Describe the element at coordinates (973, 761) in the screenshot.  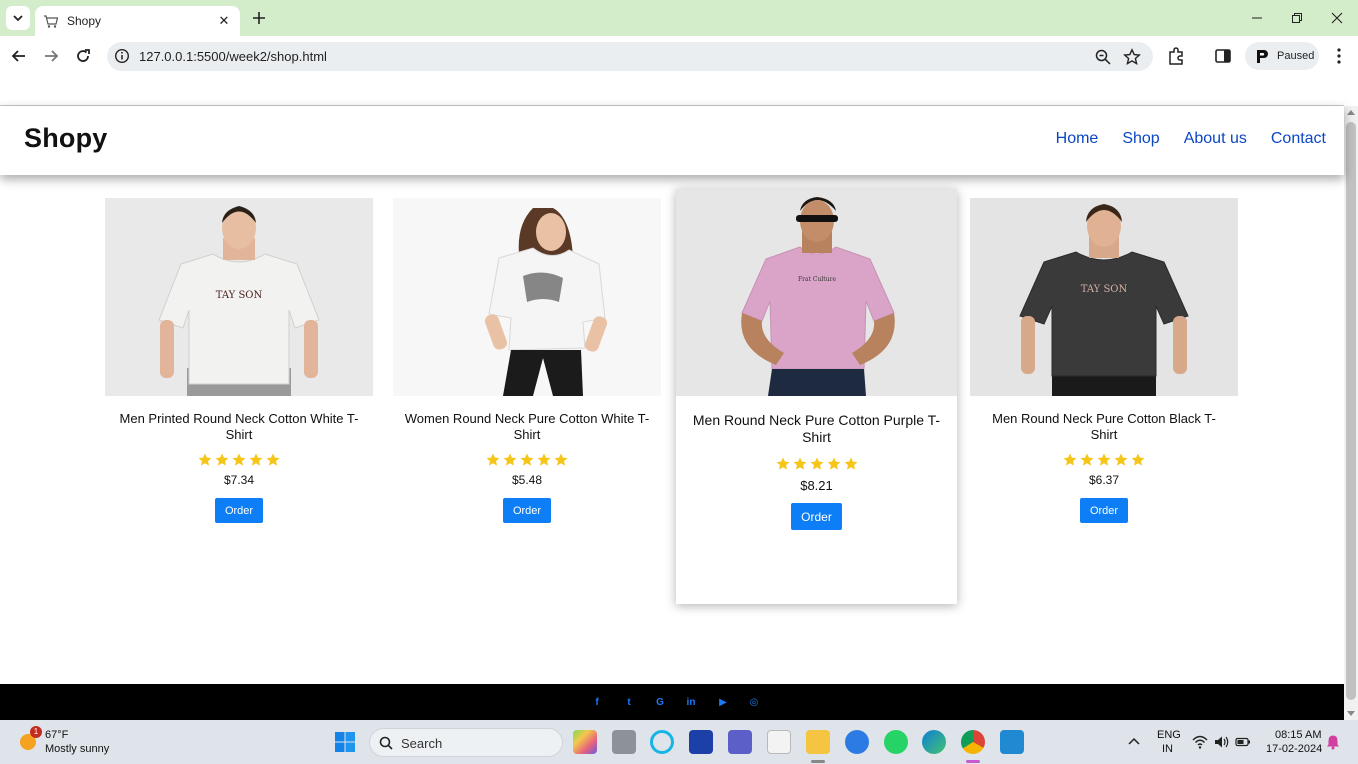
I see `app-running-indicator` at that location.